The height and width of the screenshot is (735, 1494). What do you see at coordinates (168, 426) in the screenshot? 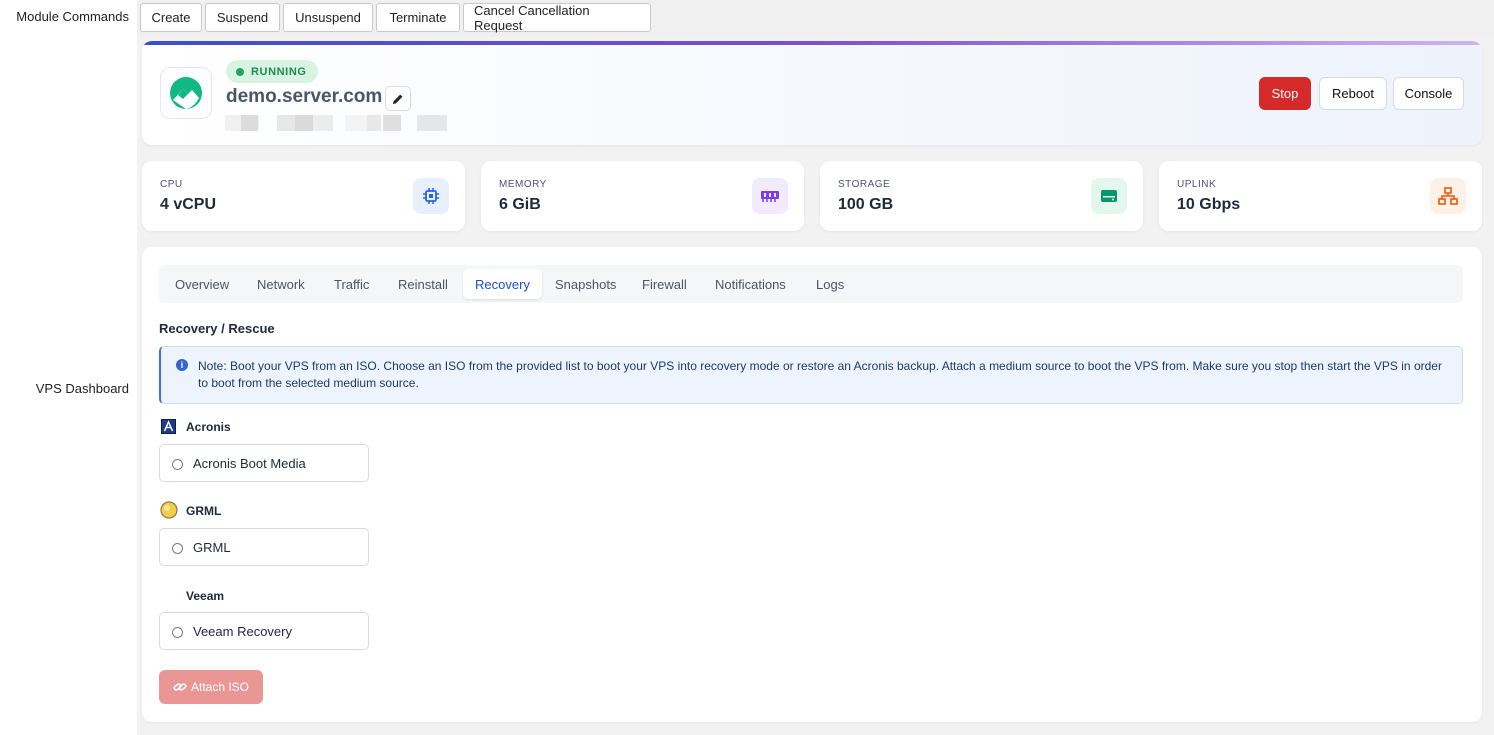
I see `acronis-icon` at bounding box center [168, 426].